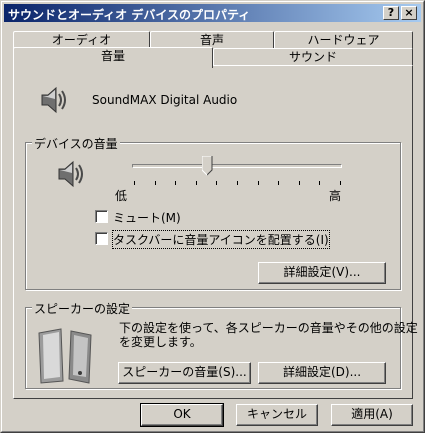 The image size is (425, 433). What do you see at coordinates (207, 165) in the screenshot?
I see `volume-slider-thumb` at bounding box center [207, 165].